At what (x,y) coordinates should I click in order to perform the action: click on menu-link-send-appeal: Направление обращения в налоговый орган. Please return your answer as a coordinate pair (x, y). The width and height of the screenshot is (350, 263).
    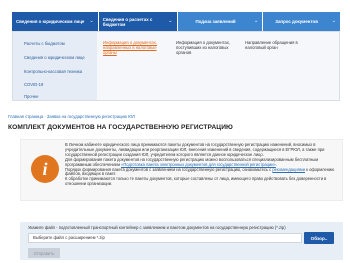
    Looking at the image, I should click on (280, 45).